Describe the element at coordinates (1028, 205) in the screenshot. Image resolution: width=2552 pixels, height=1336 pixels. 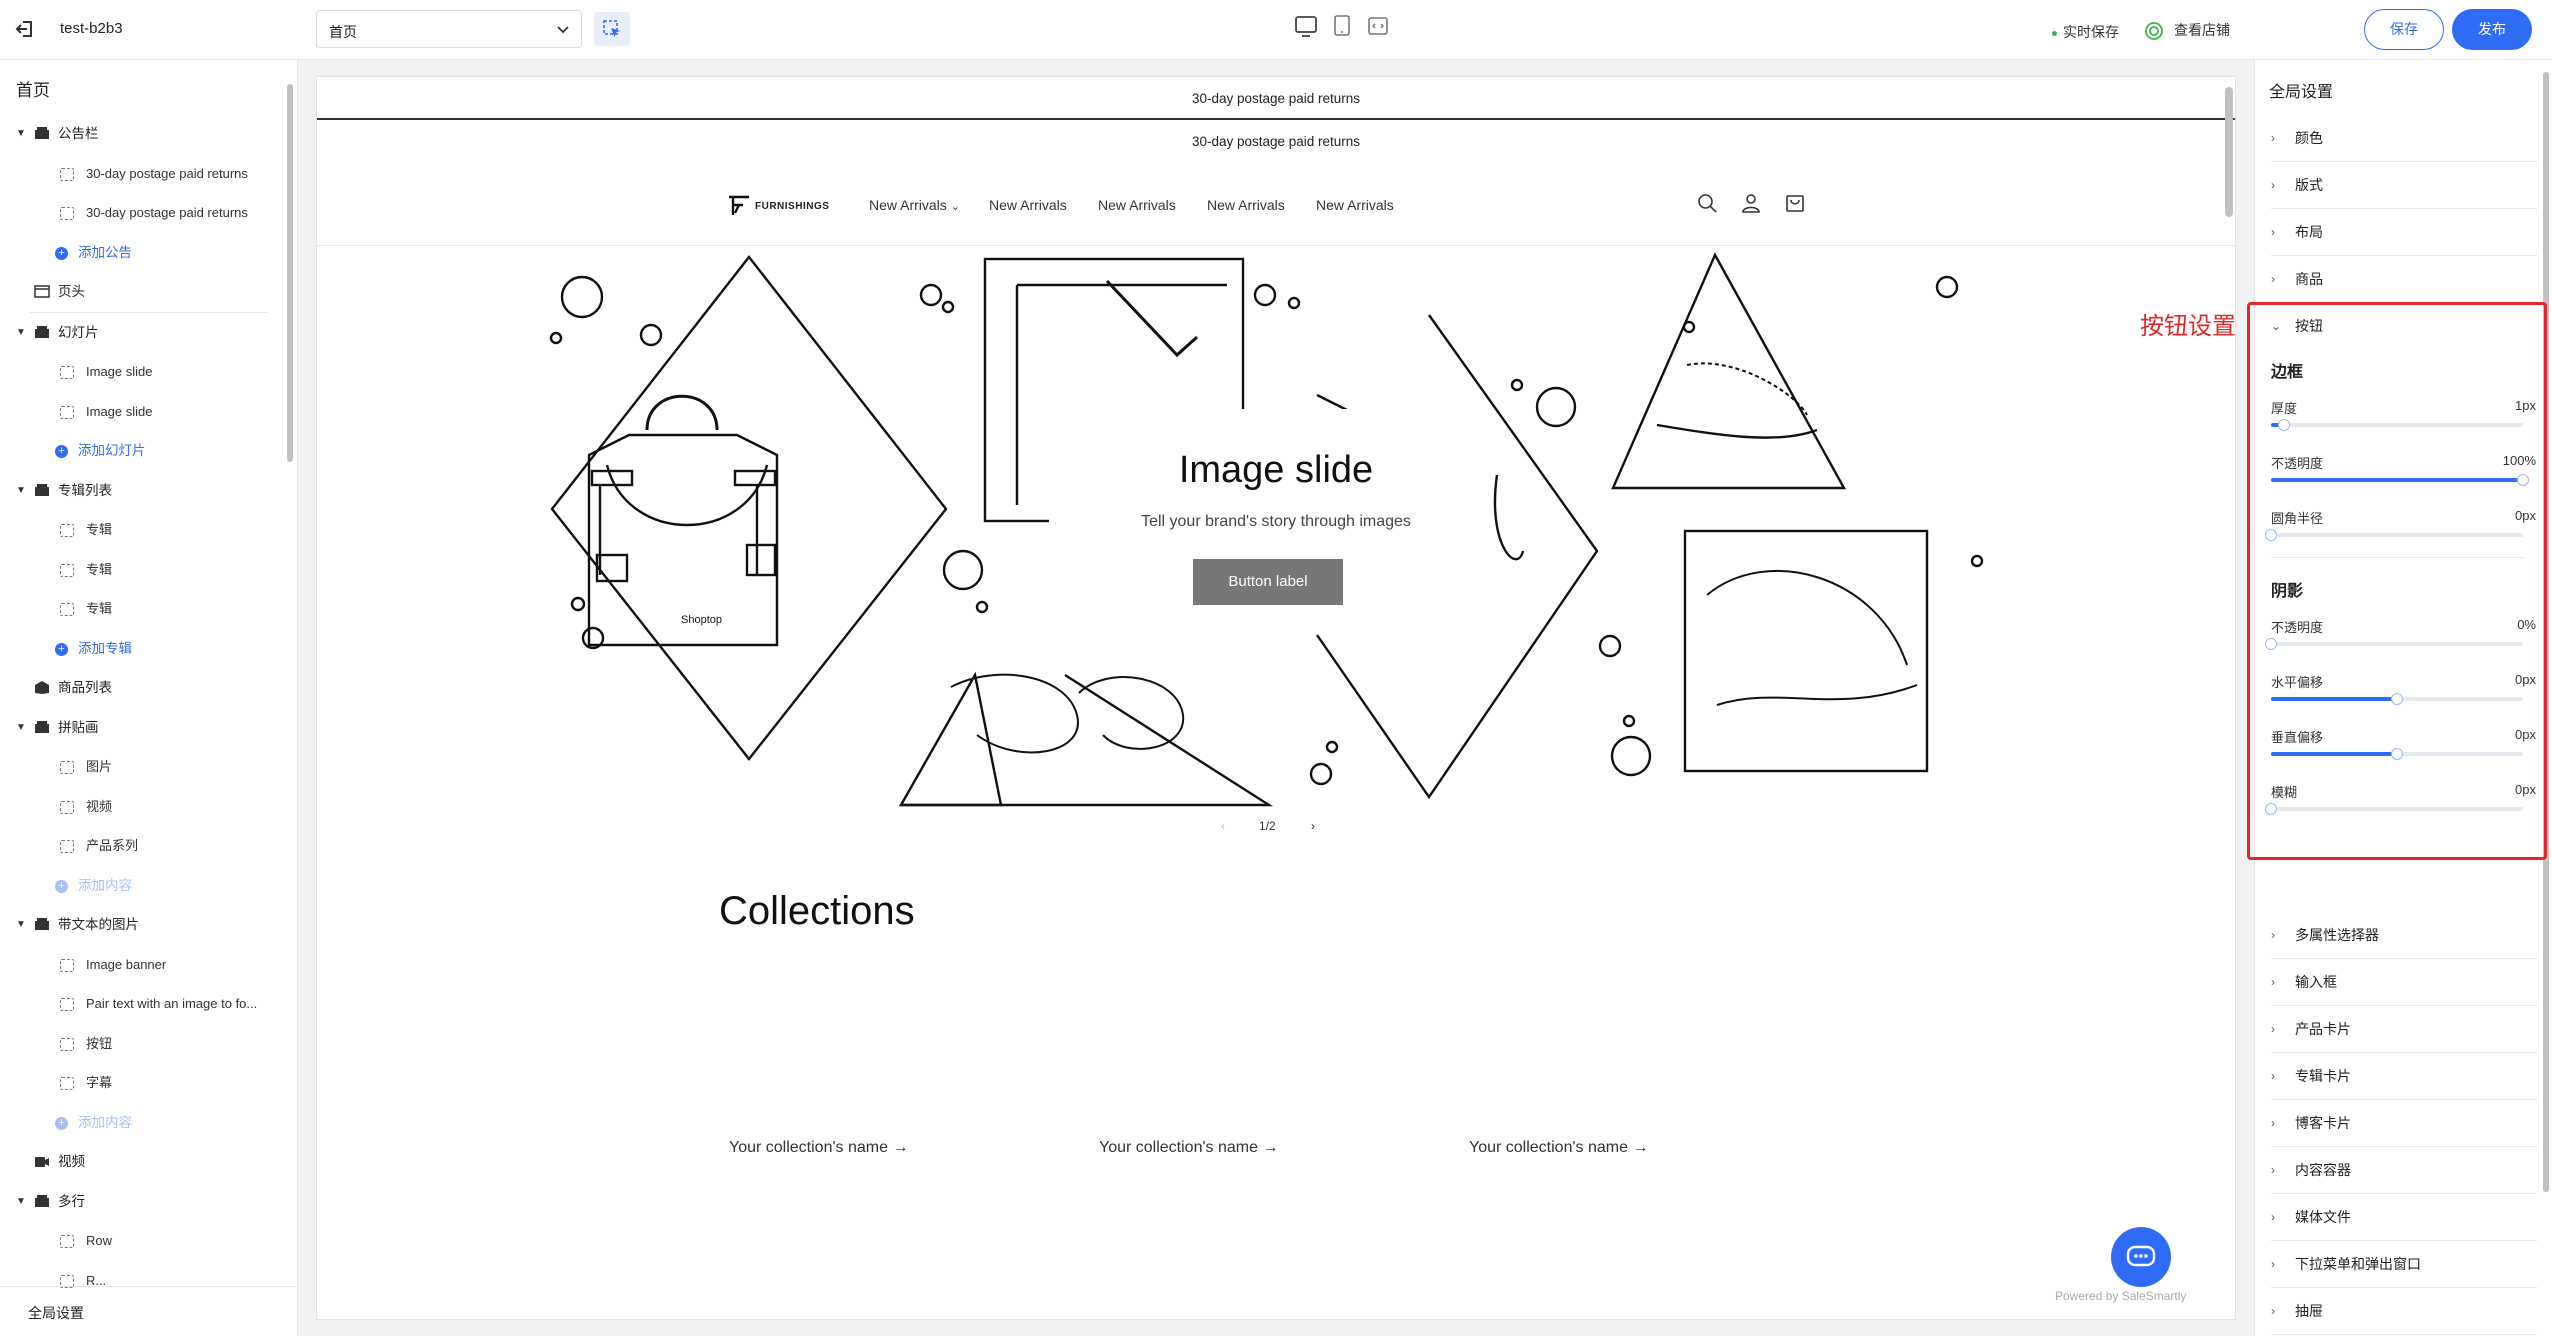
I see `nav-item-new-arrivals-2: New Arrivals` at that location.